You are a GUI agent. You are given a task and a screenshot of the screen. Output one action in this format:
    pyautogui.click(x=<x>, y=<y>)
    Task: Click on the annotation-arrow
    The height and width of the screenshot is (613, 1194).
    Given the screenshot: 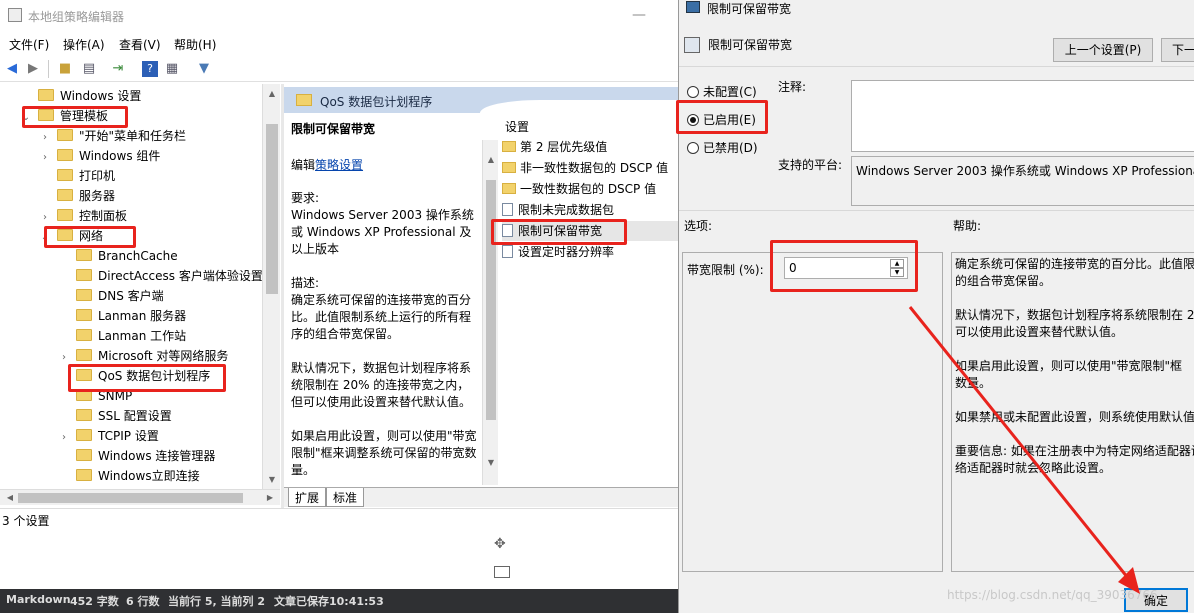 What is the action you would take?
    pyautogui.click(x=1024, y=450)
    